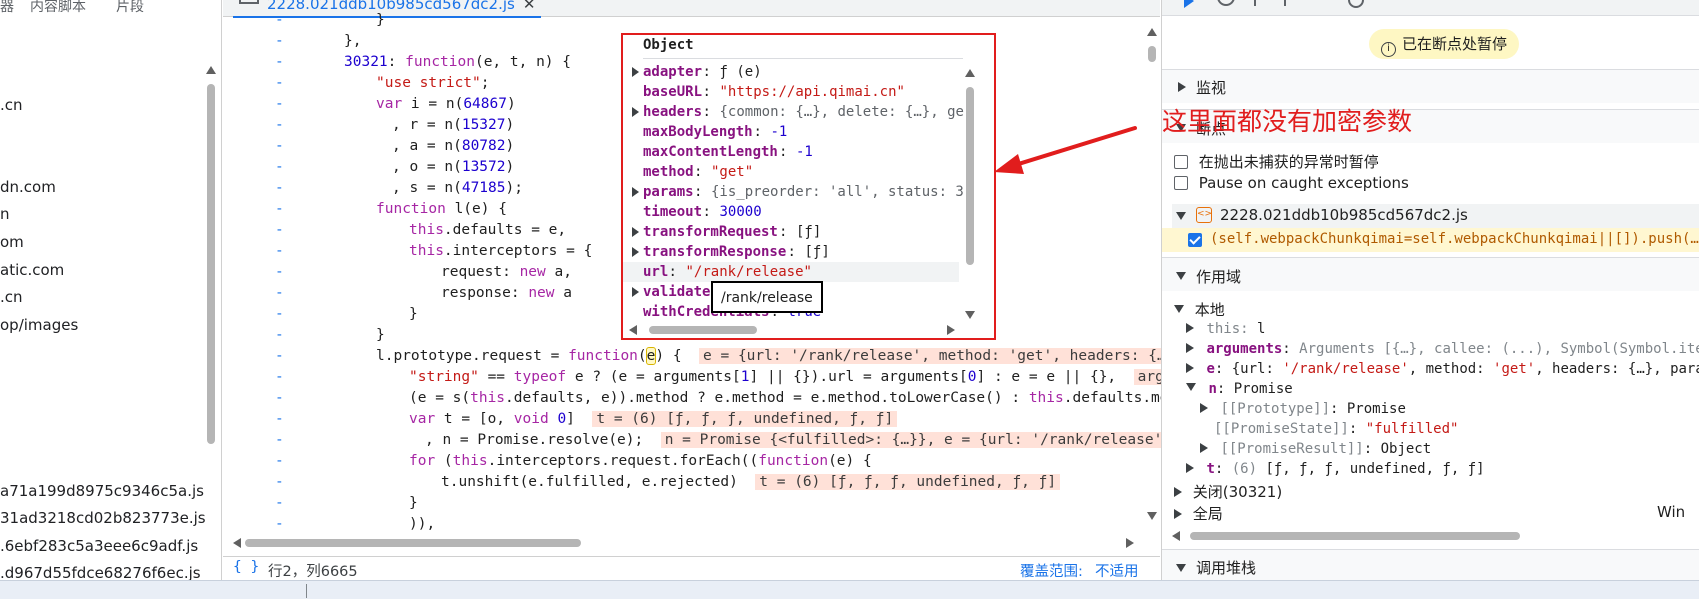 The width and height of the screenshot is (1699, 599). What do you see at coordinates (791, 72) in the screenshot?
I see `popover-prop-adapter: adapter: ƒ (e)` at bounding box center [791, 72].